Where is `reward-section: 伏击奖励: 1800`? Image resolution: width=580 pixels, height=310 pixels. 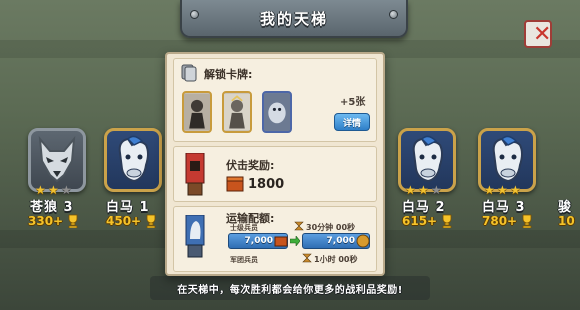
reward-section: 伏击奖励: 1800 is located at coordinates (275, 174).